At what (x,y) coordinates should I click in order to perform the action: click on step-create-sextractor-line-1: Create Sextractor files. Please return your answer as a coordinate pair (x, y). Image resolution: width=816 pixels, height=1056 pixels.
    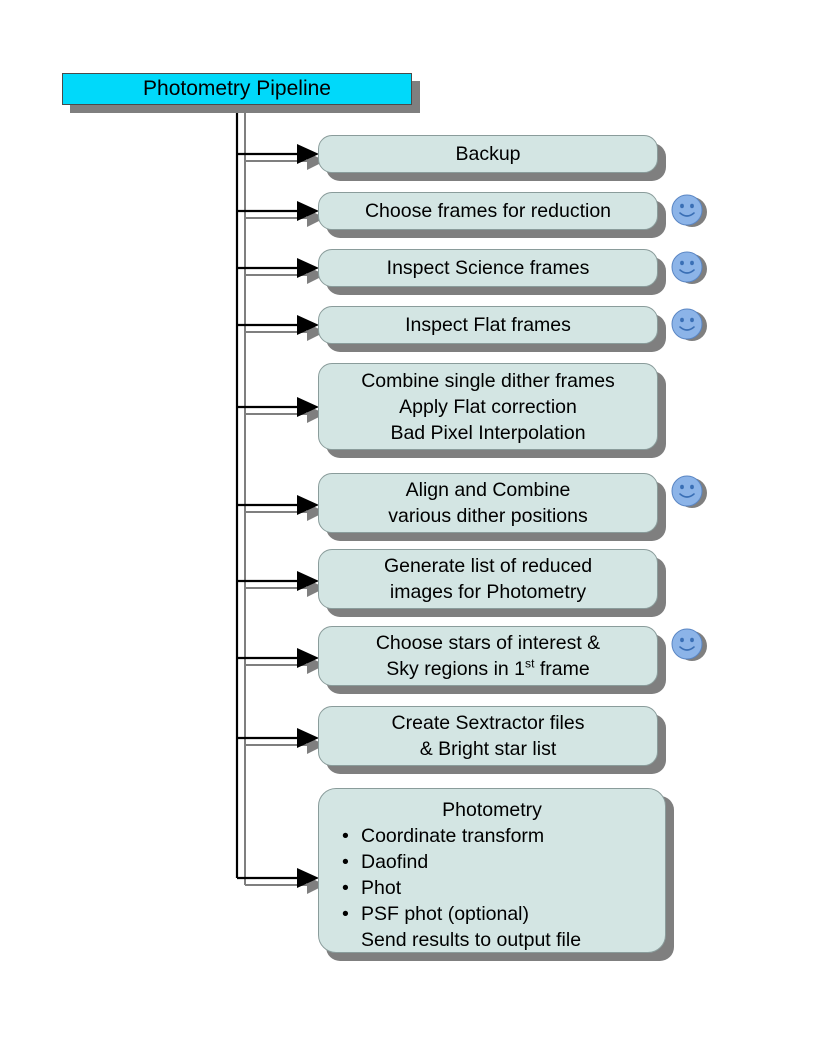
    Looking at the image, I should click on (488, 723).